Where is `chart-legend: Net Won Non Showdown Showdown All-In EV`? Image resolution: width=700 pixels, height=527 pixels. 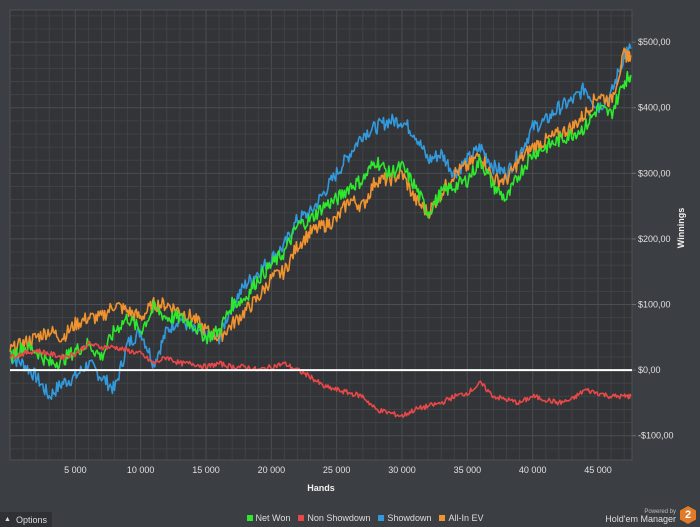
chart-legend: Net Won Non Showdown Showdown All-In EV is located at coordinates (350, 518).